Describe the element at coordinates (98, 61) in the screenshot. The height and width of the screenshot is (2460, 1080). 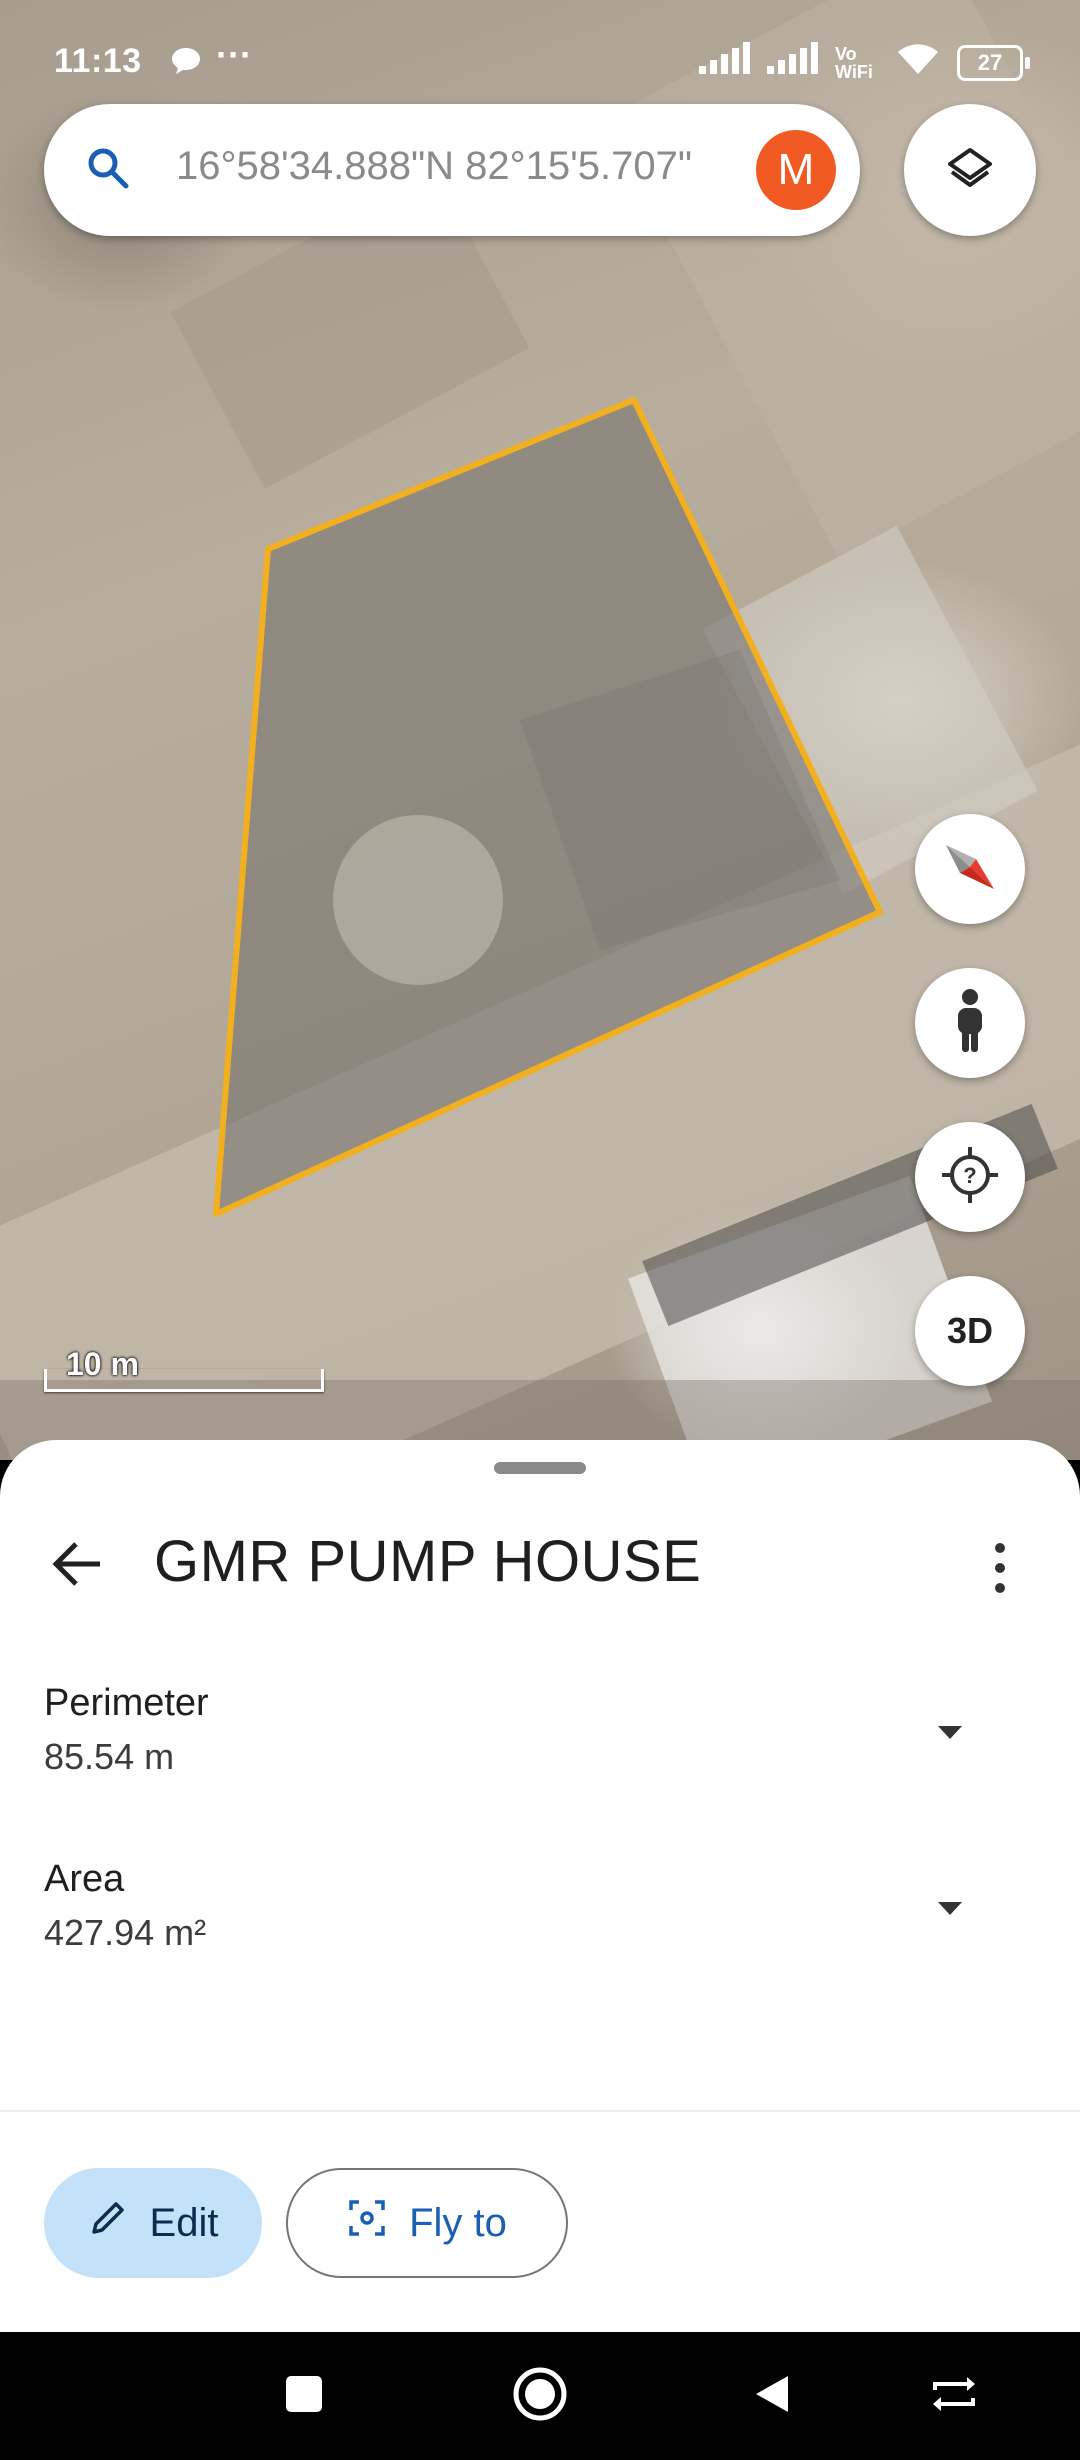
I see `status-time: 11:13` at that location.